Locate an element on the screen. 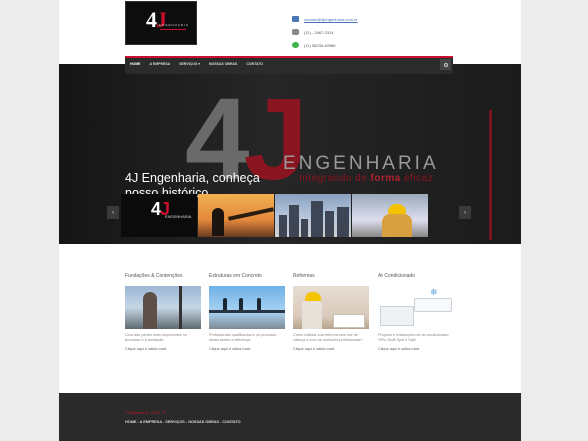  slider-thumbnails: 4J ENGENHARIA is located at coordinates (275, 215).